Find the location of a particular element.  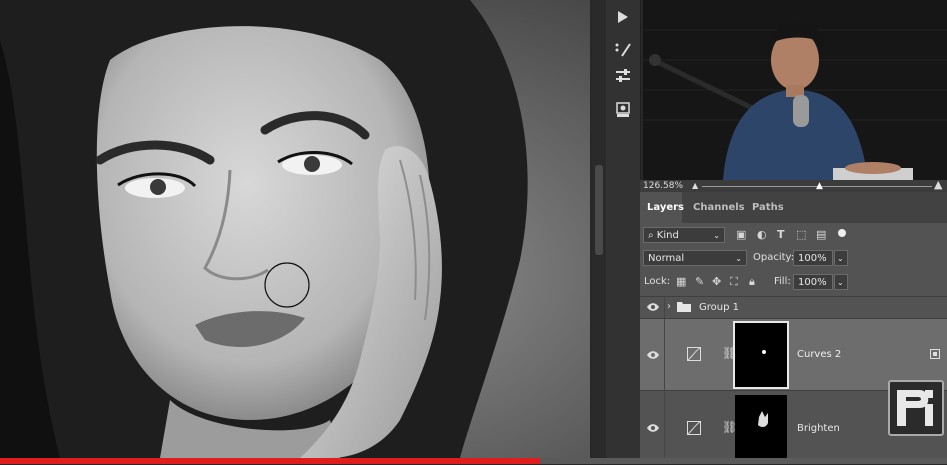

mask-highlight is located at coordinates (764, 352).